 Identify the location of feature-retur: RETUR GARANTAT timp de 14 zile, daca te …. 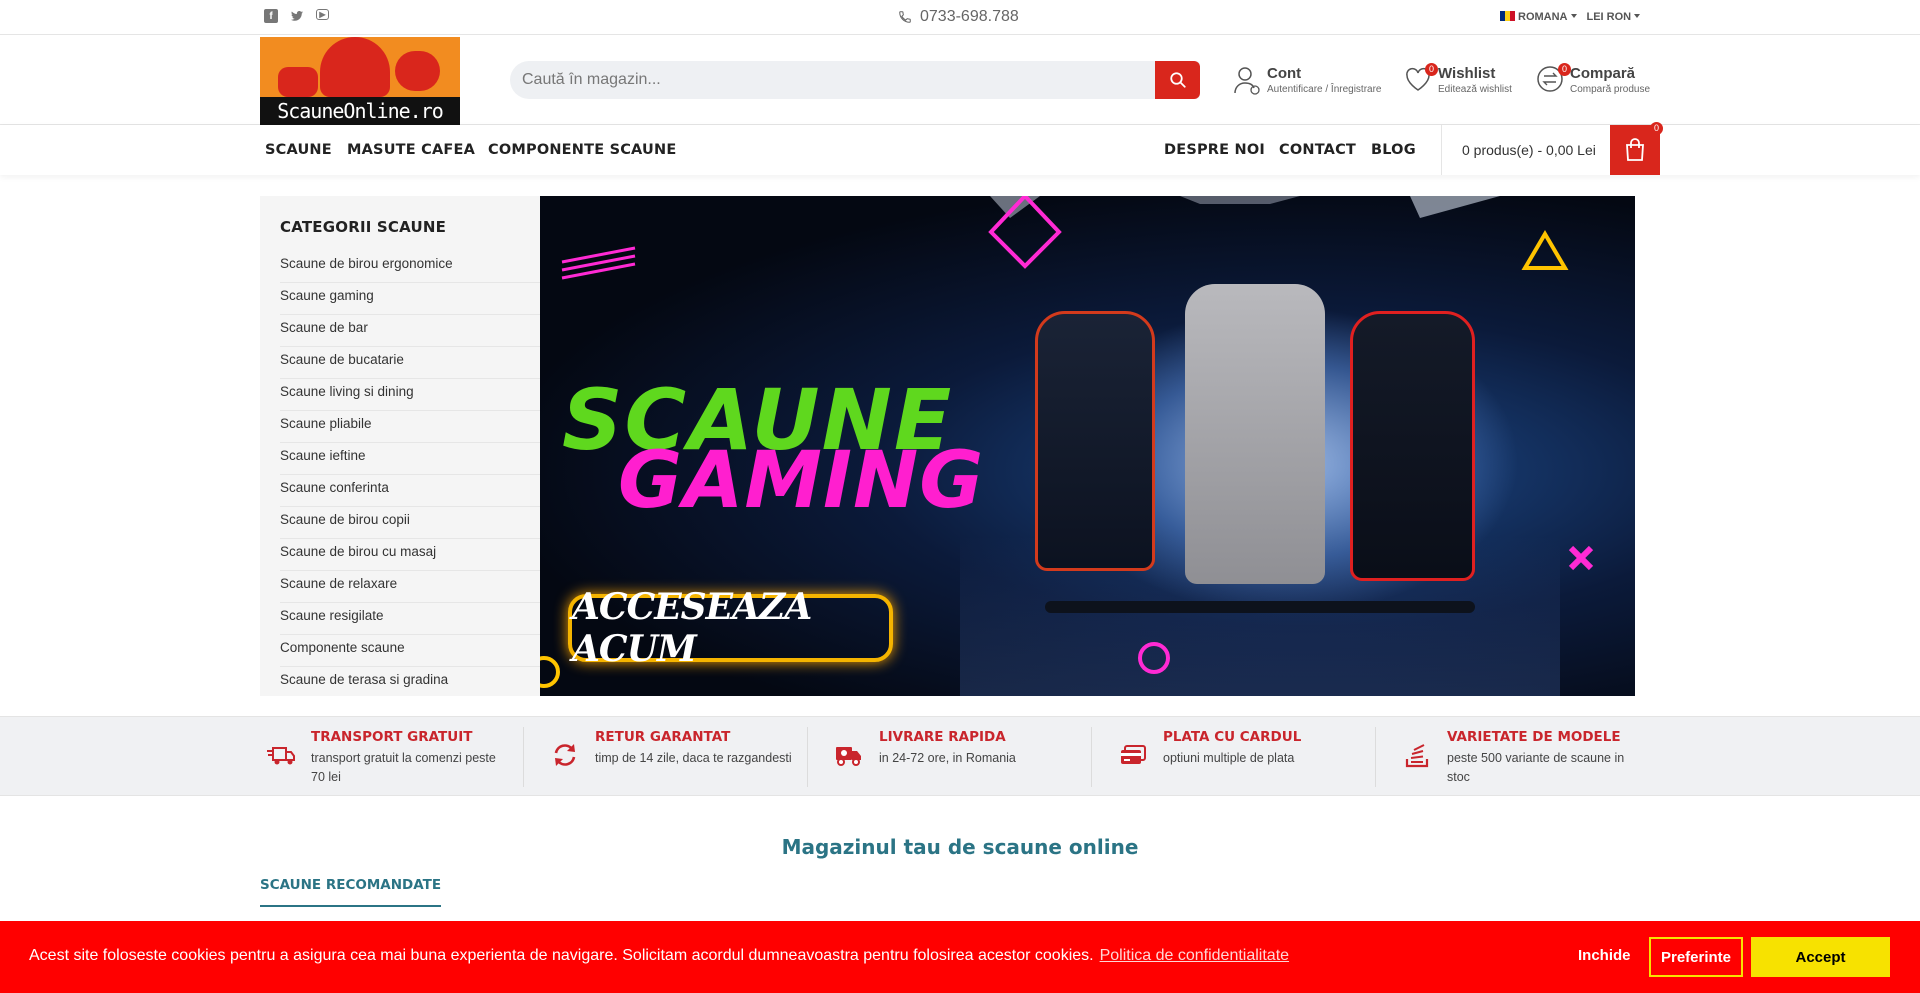
(682, 757).